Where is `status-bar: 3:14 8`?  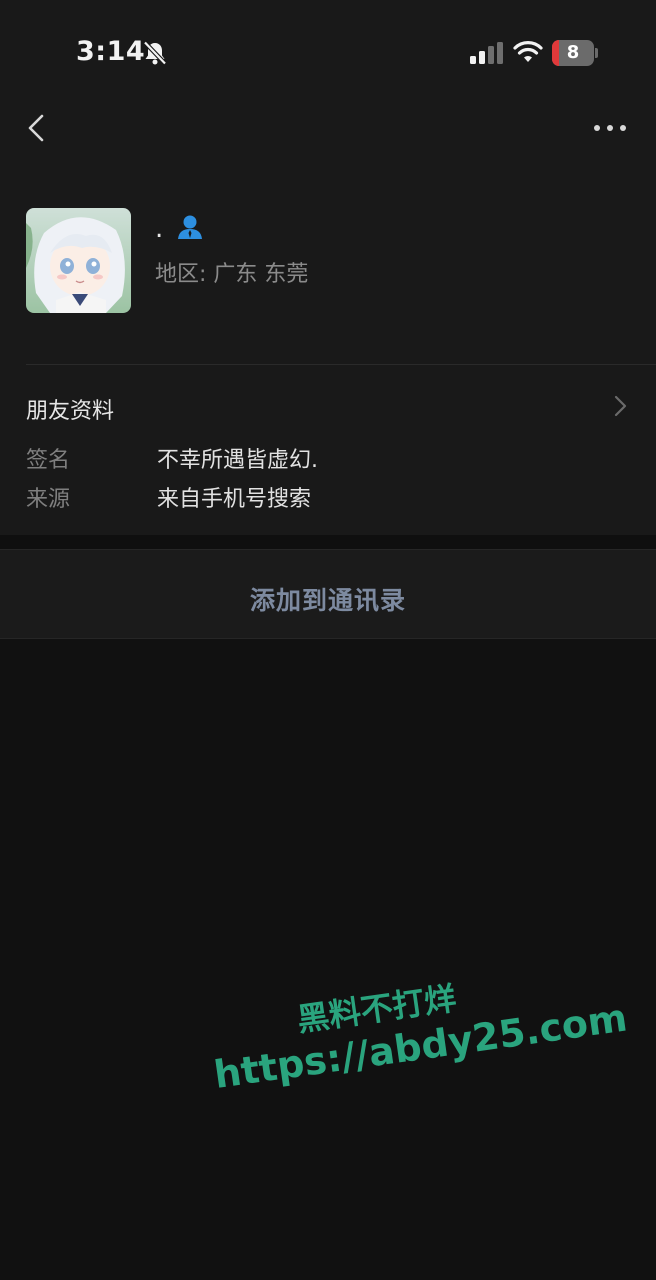 status-bar: 3:14 8 is located at coordinates (328, 50).